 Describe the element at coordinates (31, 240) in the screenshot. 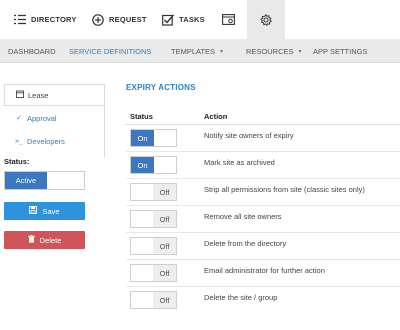

I see `trash-icon` at that location.